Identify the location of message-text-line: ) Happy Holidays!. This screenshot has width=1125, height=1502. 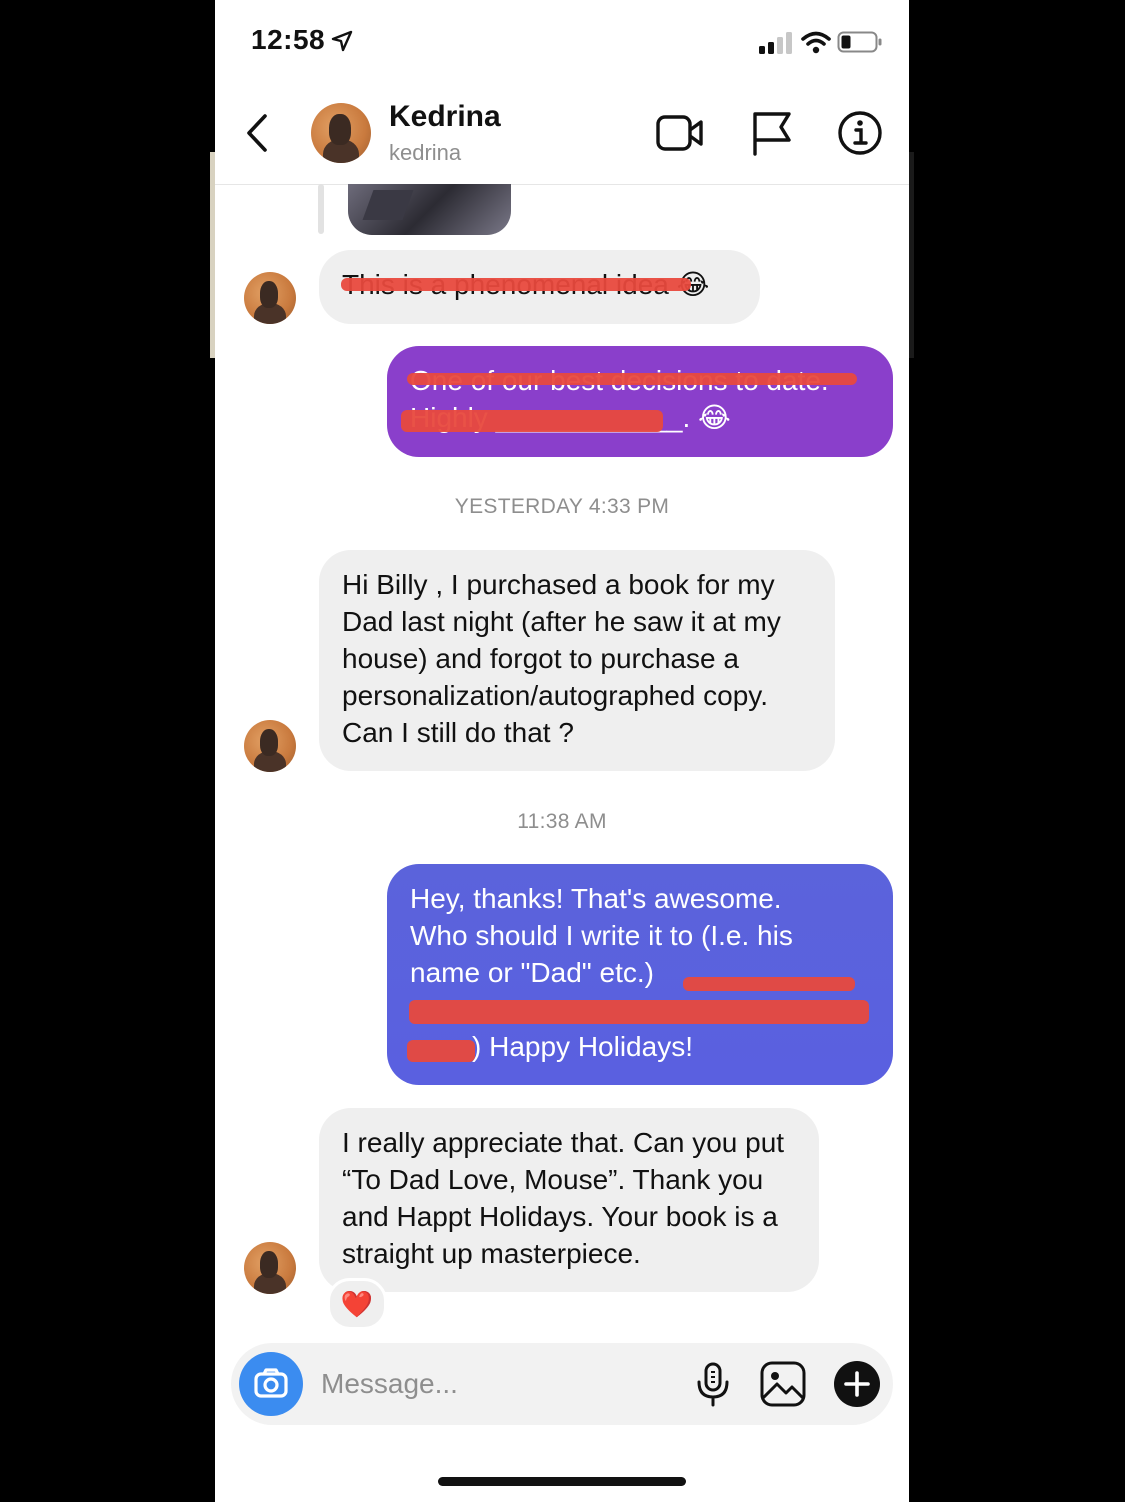
(582, 1046).